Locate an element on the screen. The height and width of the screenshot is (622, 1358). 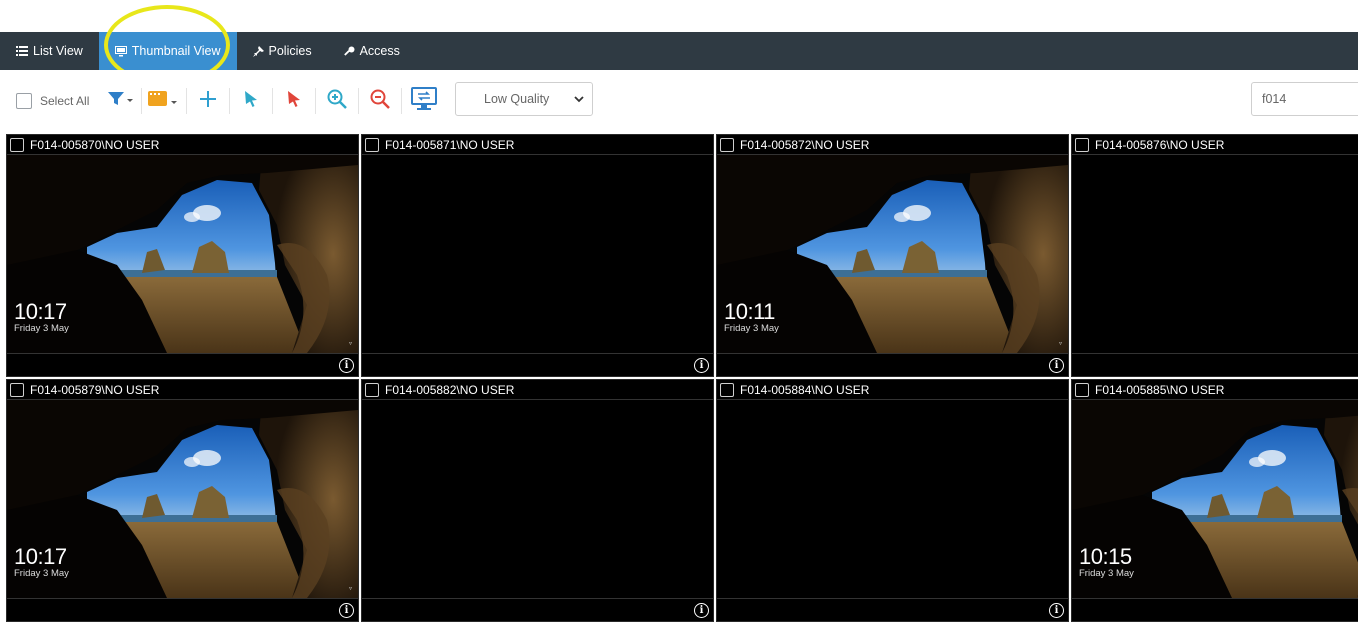
select-all-label: Select All is located at coordinates (65, 101).